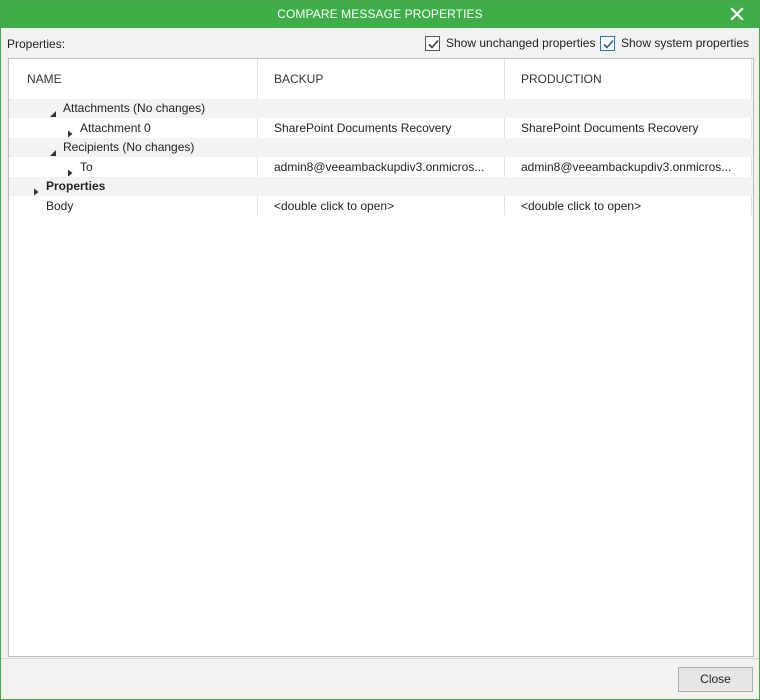 The image size is (760, 700). I want to click on cell-name: Attachments (No changes), so click(134, 108).